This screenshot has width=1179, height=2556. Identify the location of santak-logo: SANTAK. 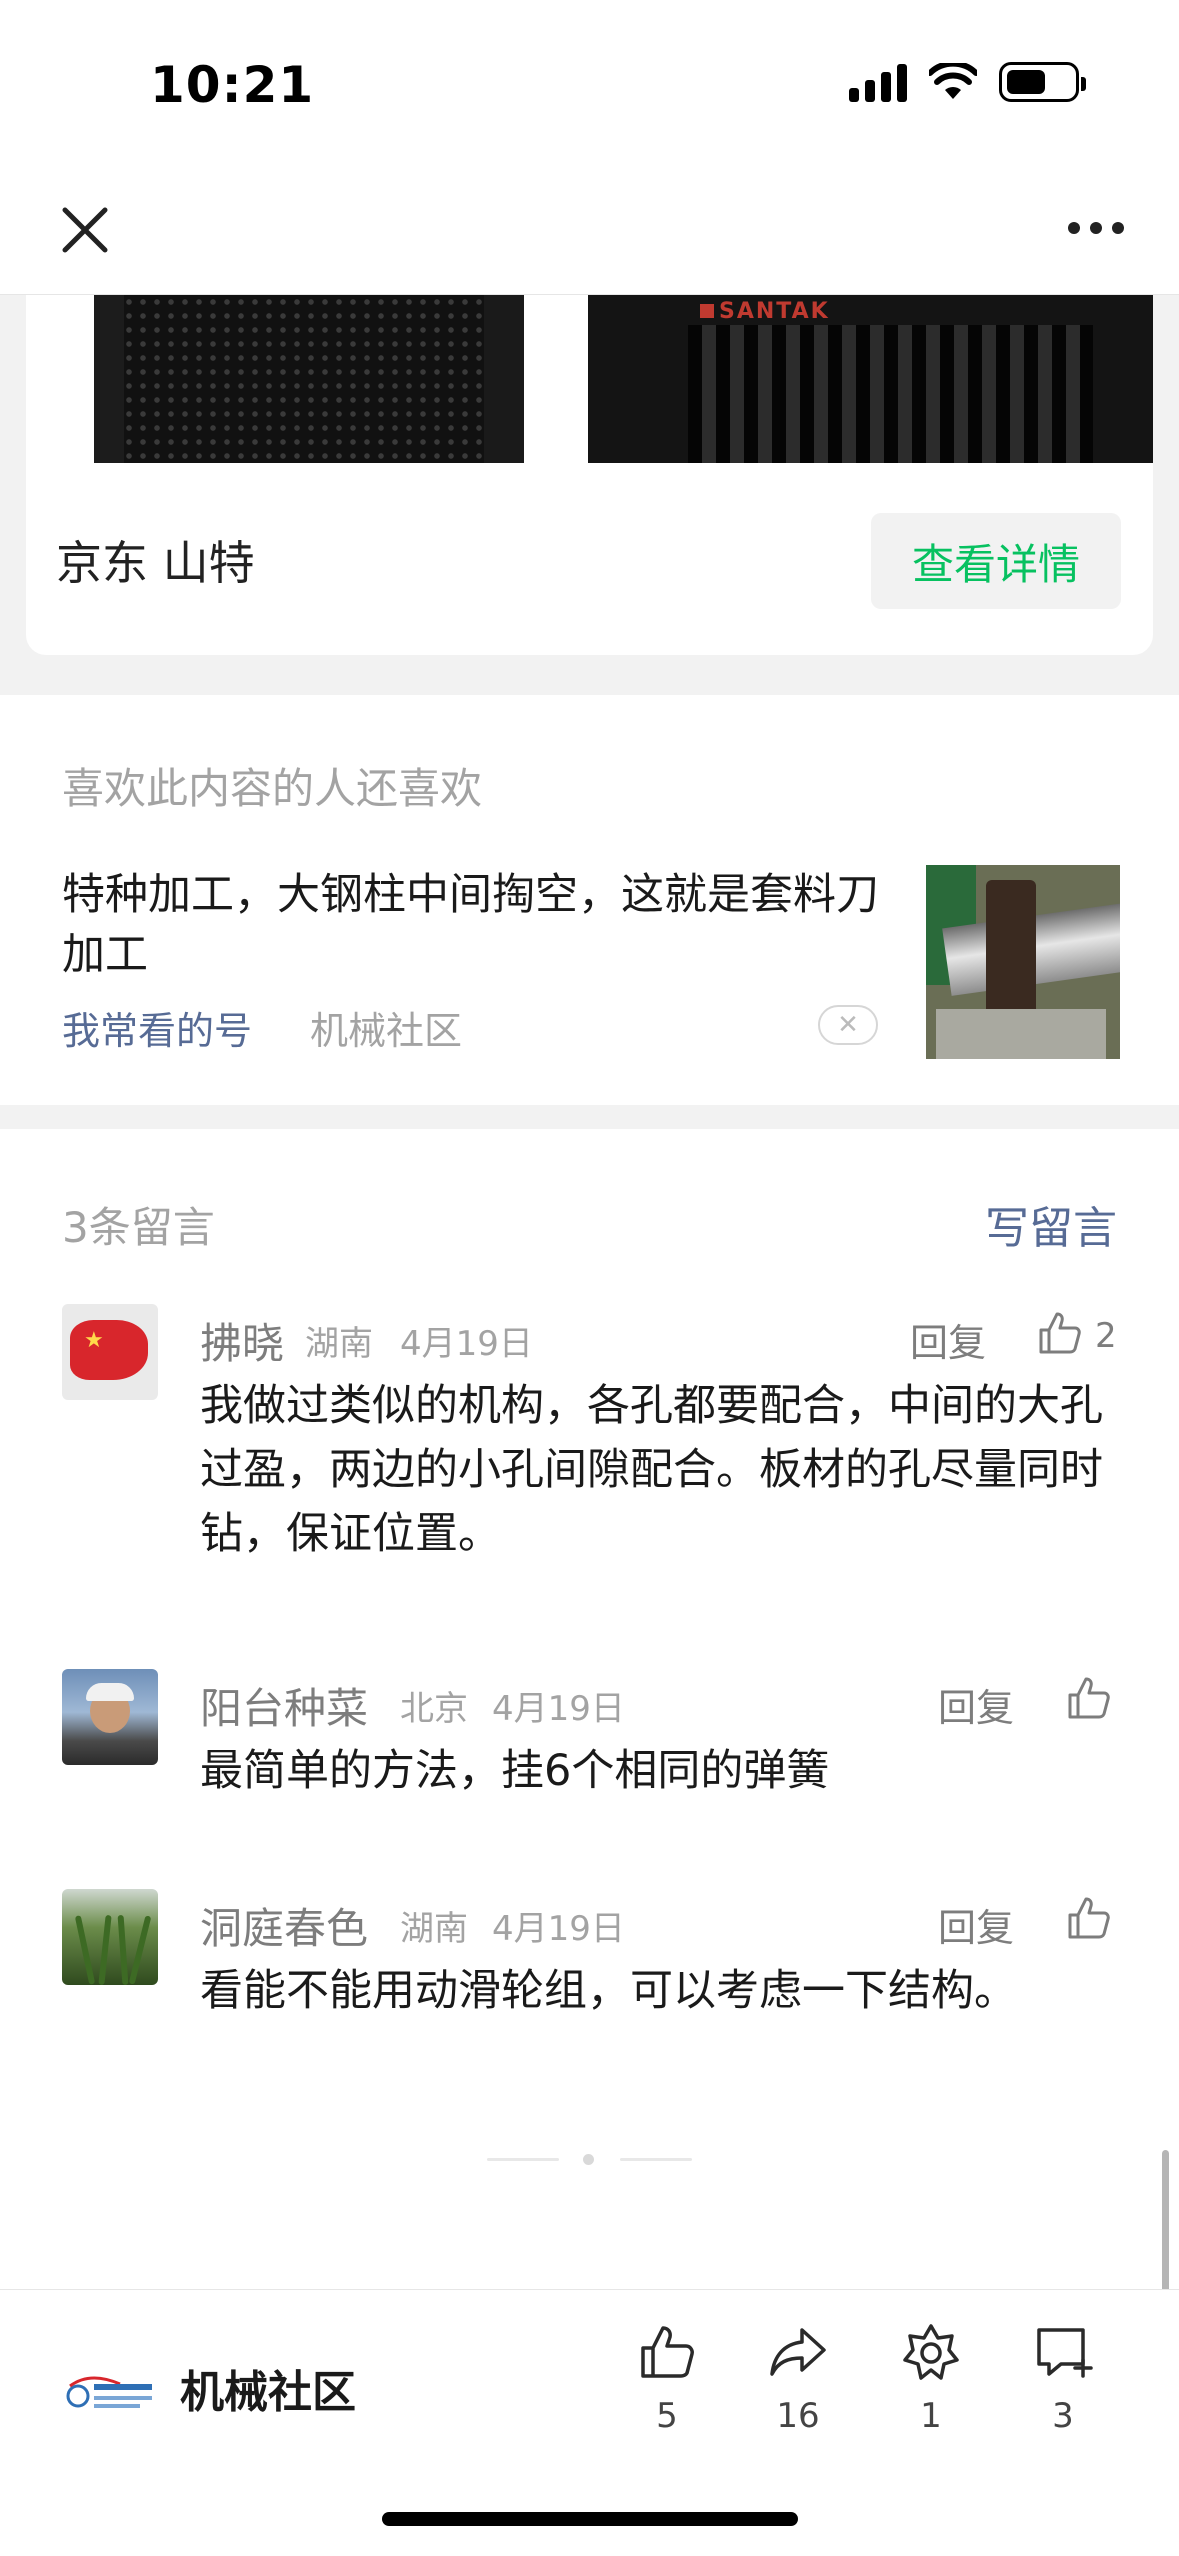
(765, 311).